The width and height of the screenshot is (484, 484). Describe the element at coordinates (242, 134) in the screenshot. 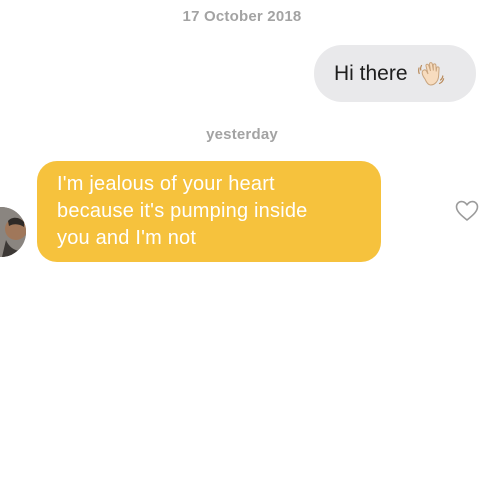

I see `date-separator: yesterday` at that location.